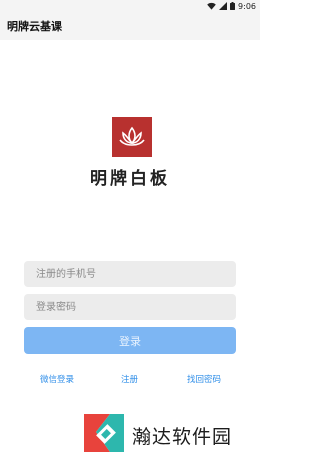  What do you see at coordinates (233, 6) in the screenshot?
I see `battery-icon` at bounding box center [233, 6].